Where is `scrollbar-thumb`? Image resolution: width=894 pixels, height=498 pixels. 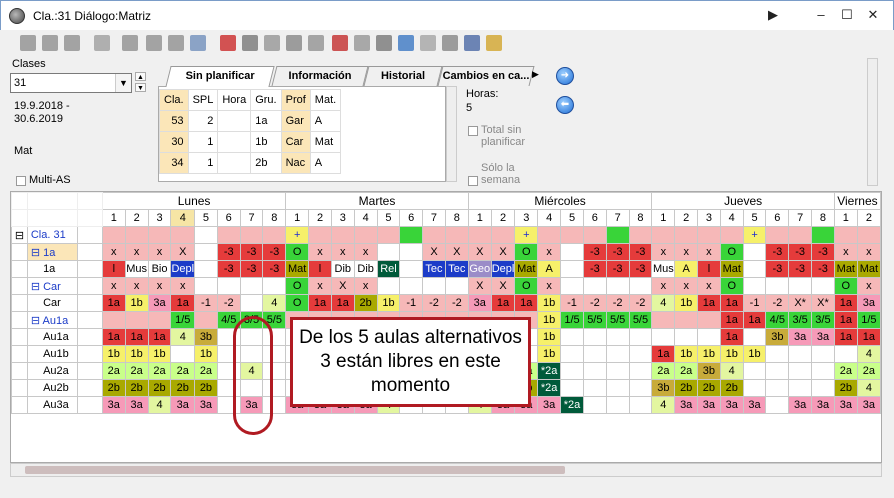 scrollbar-thumb is located at coordinates (295, 470).